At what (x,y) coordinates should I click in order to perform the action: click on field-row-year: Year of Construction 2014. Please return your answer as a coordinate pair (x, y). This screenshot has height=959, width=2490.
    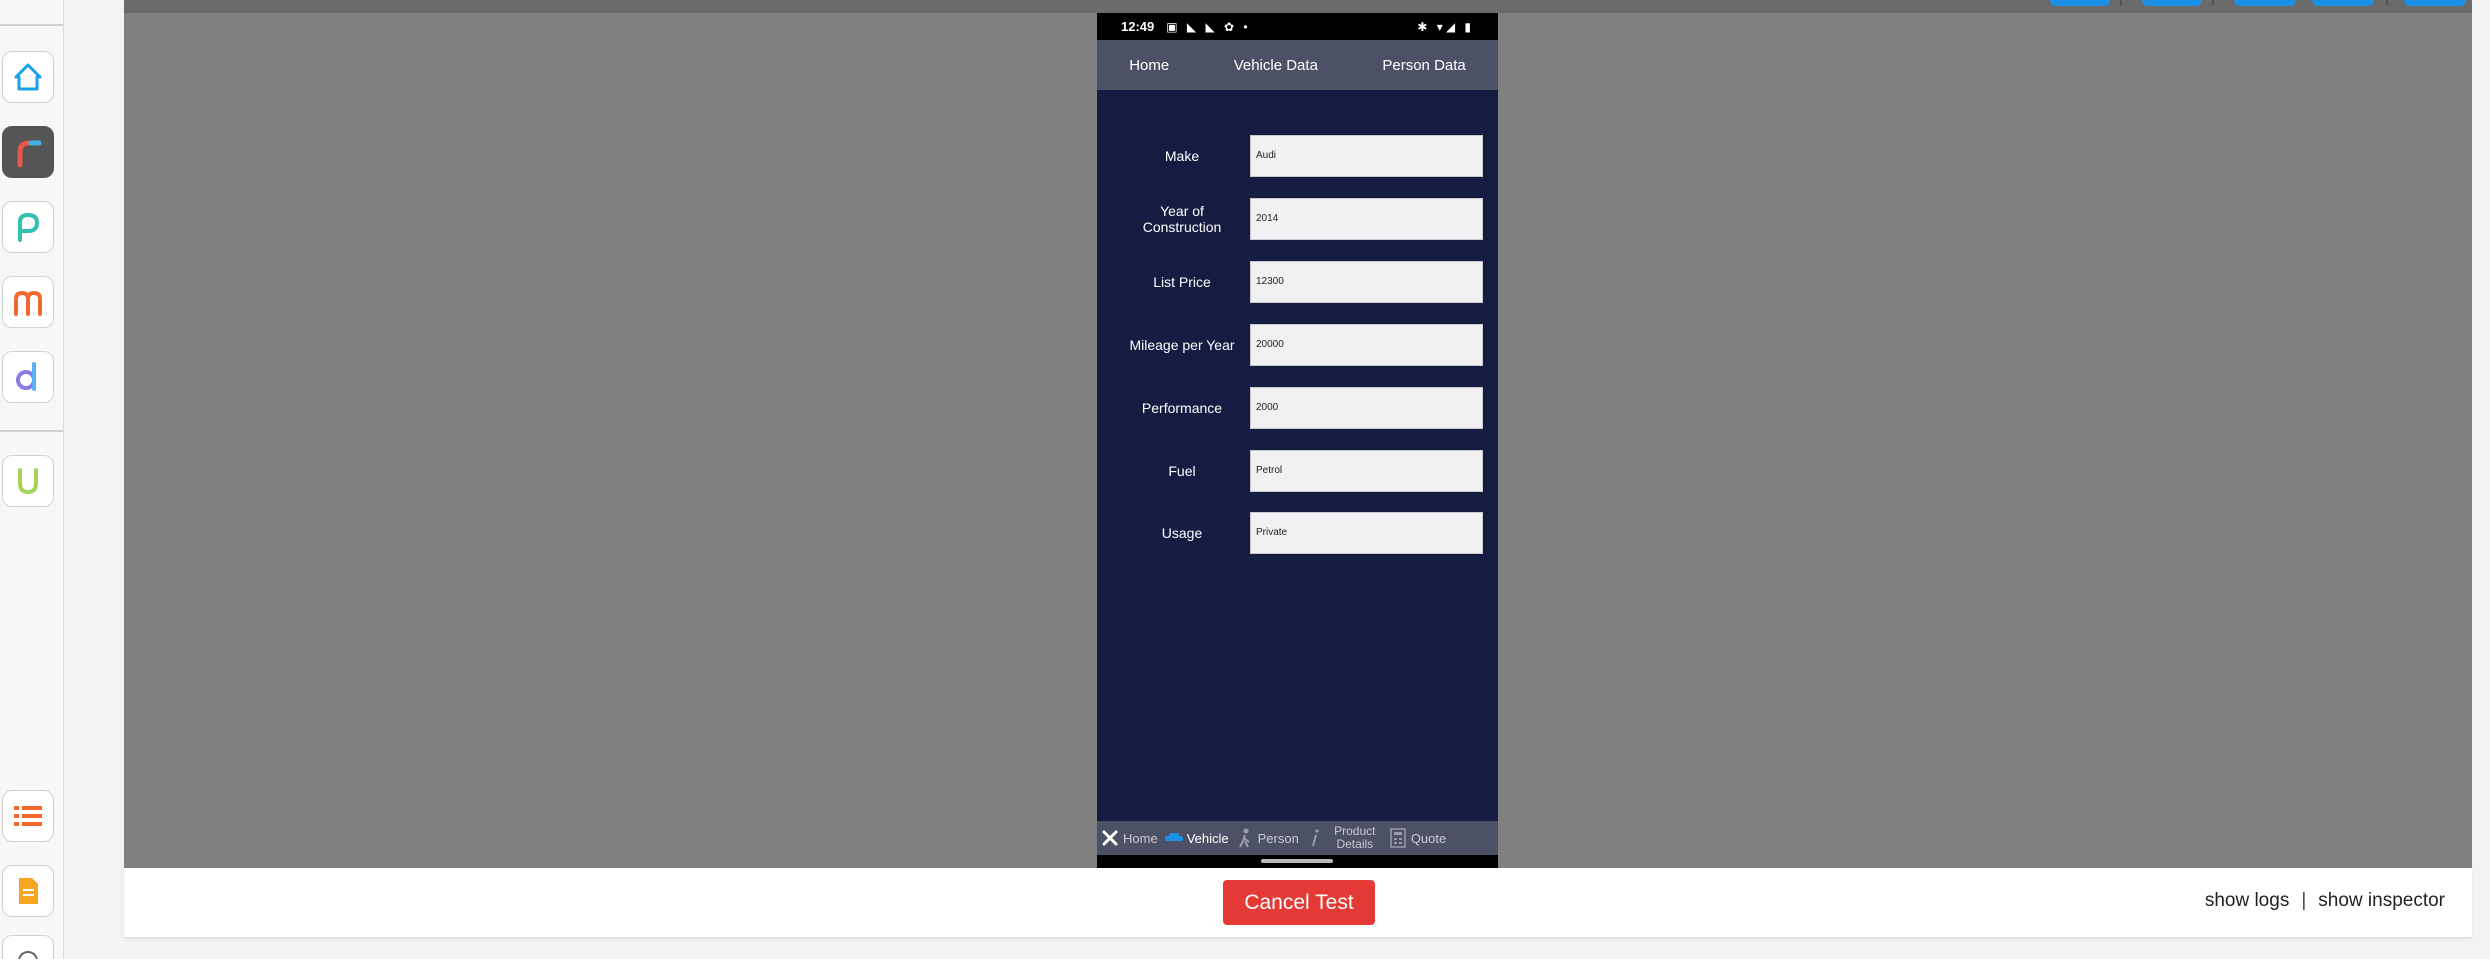
    Looking at the image, I should click on (1297, 219).